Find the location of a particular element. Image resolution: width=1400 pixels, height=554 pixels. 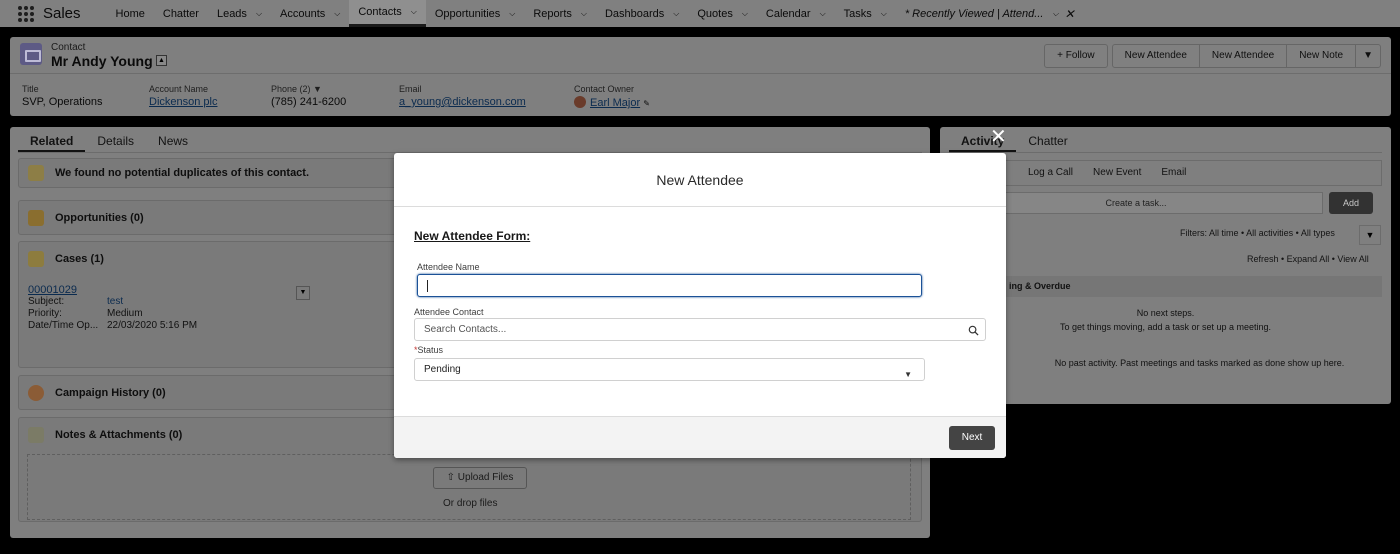

hierarchy-icon: ▲ is located at coordinates (161, 60).